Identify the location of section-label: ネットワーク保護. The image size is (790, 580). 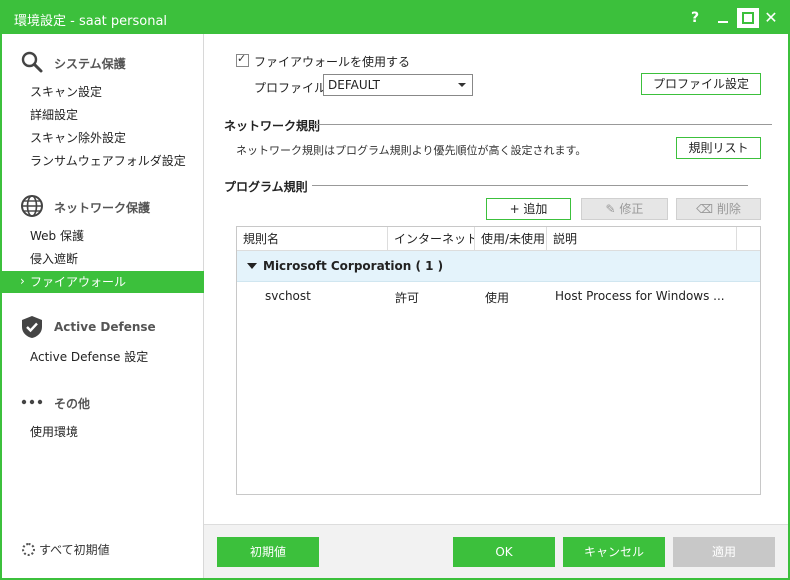
(102, 208).